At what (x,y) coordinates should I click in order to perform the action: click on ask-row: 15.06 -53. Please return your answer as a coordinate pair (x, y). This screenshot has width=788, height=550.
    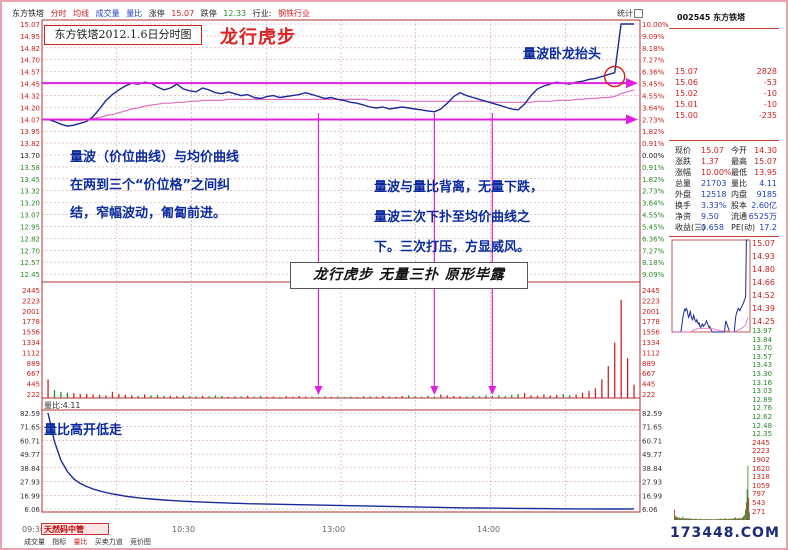
    Looking at the image, I should click on (726, 82).